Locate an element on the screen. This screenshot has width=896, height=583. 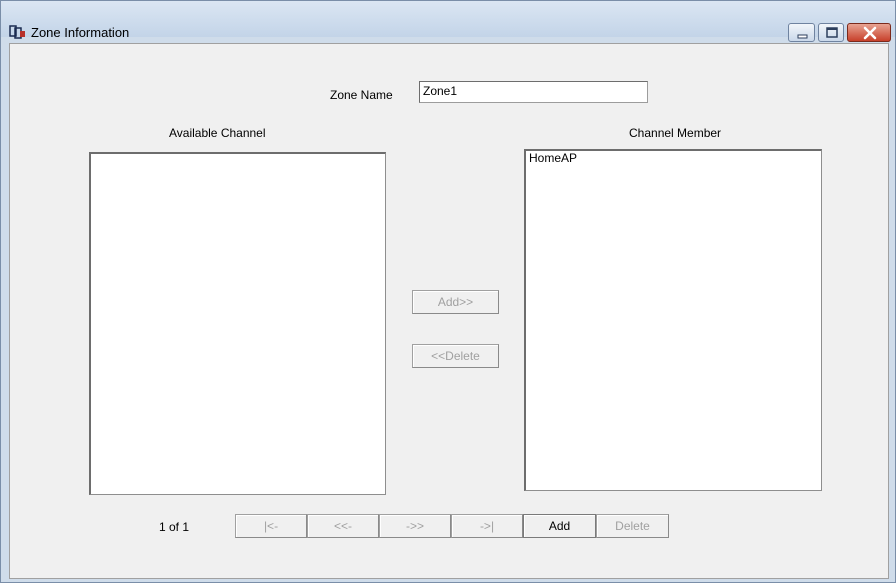
close-button is located at coordinates (869, 32).